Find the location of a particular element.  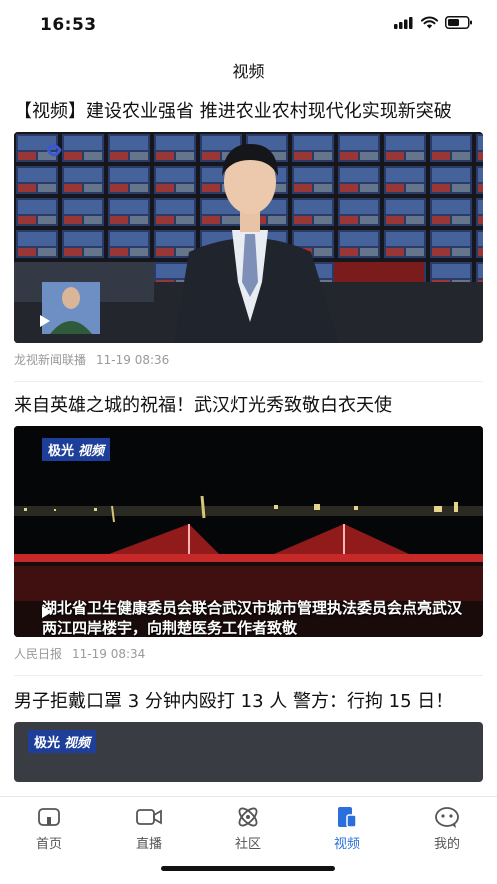

battery-icon is located at coordinates (458, 22).